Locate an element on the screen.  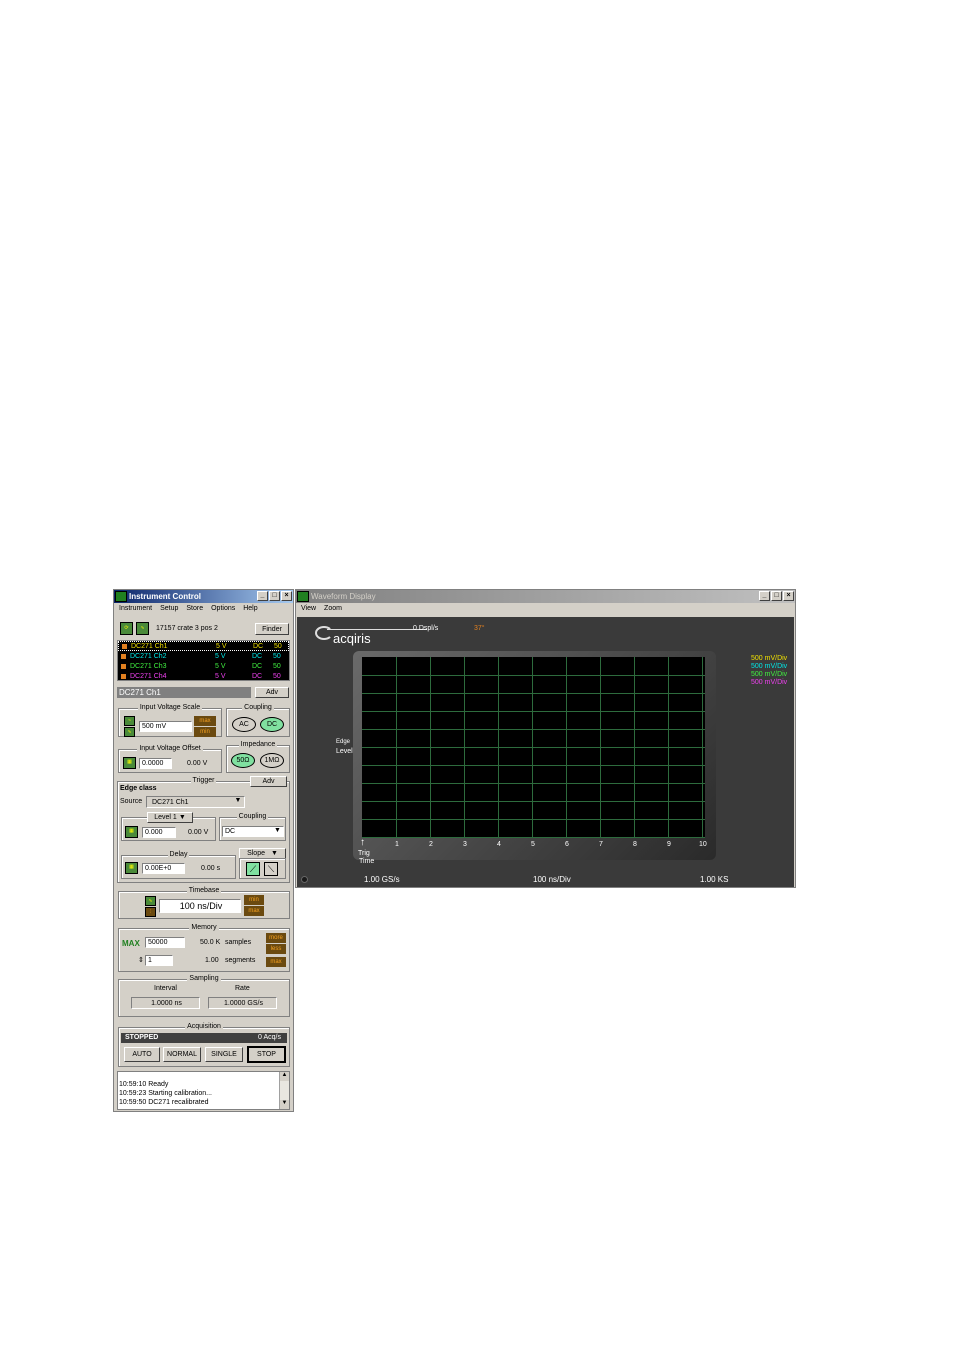
memory-less-button: less is located at coordinates (276, 949).